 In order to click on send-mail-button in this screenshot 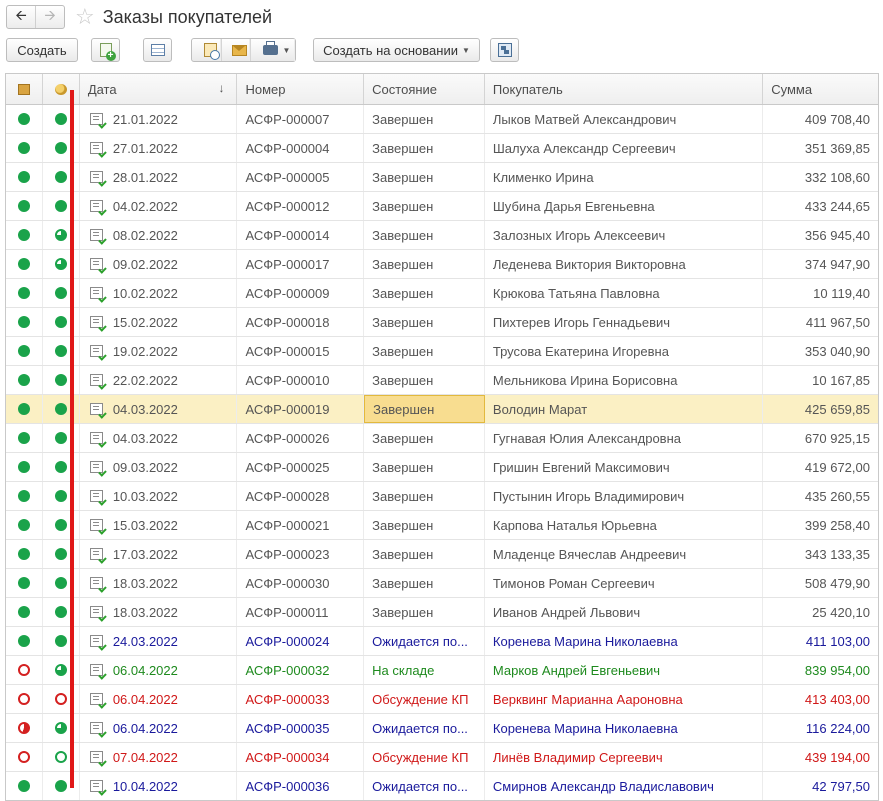, I will do `click(235, 50)`.